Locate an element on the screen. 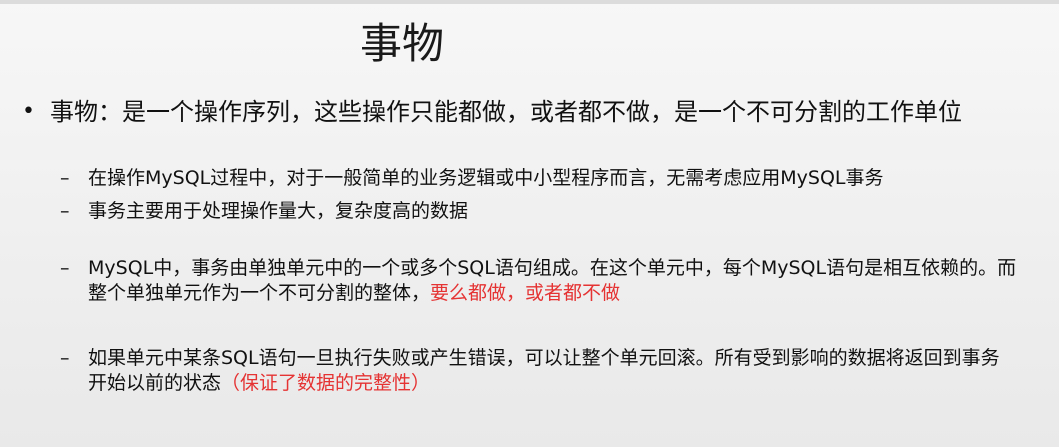  main-bullet: • 事物：是一个操作序列，这些操作只能都做，或者都不做，是一个不可分割的工作单位 is located at coordinates (522, 112).